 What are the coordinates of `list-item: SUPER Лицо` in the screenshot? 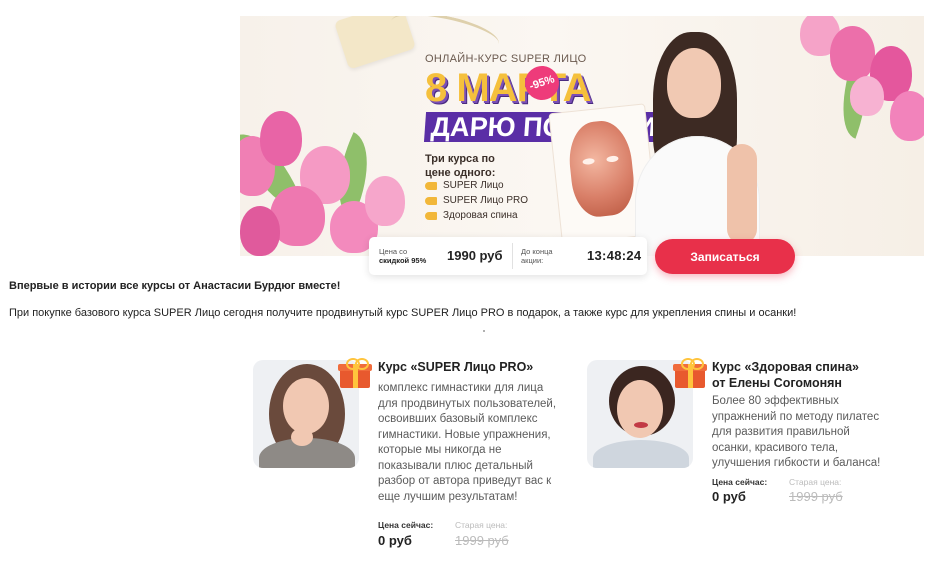 It's located at (476, 185).